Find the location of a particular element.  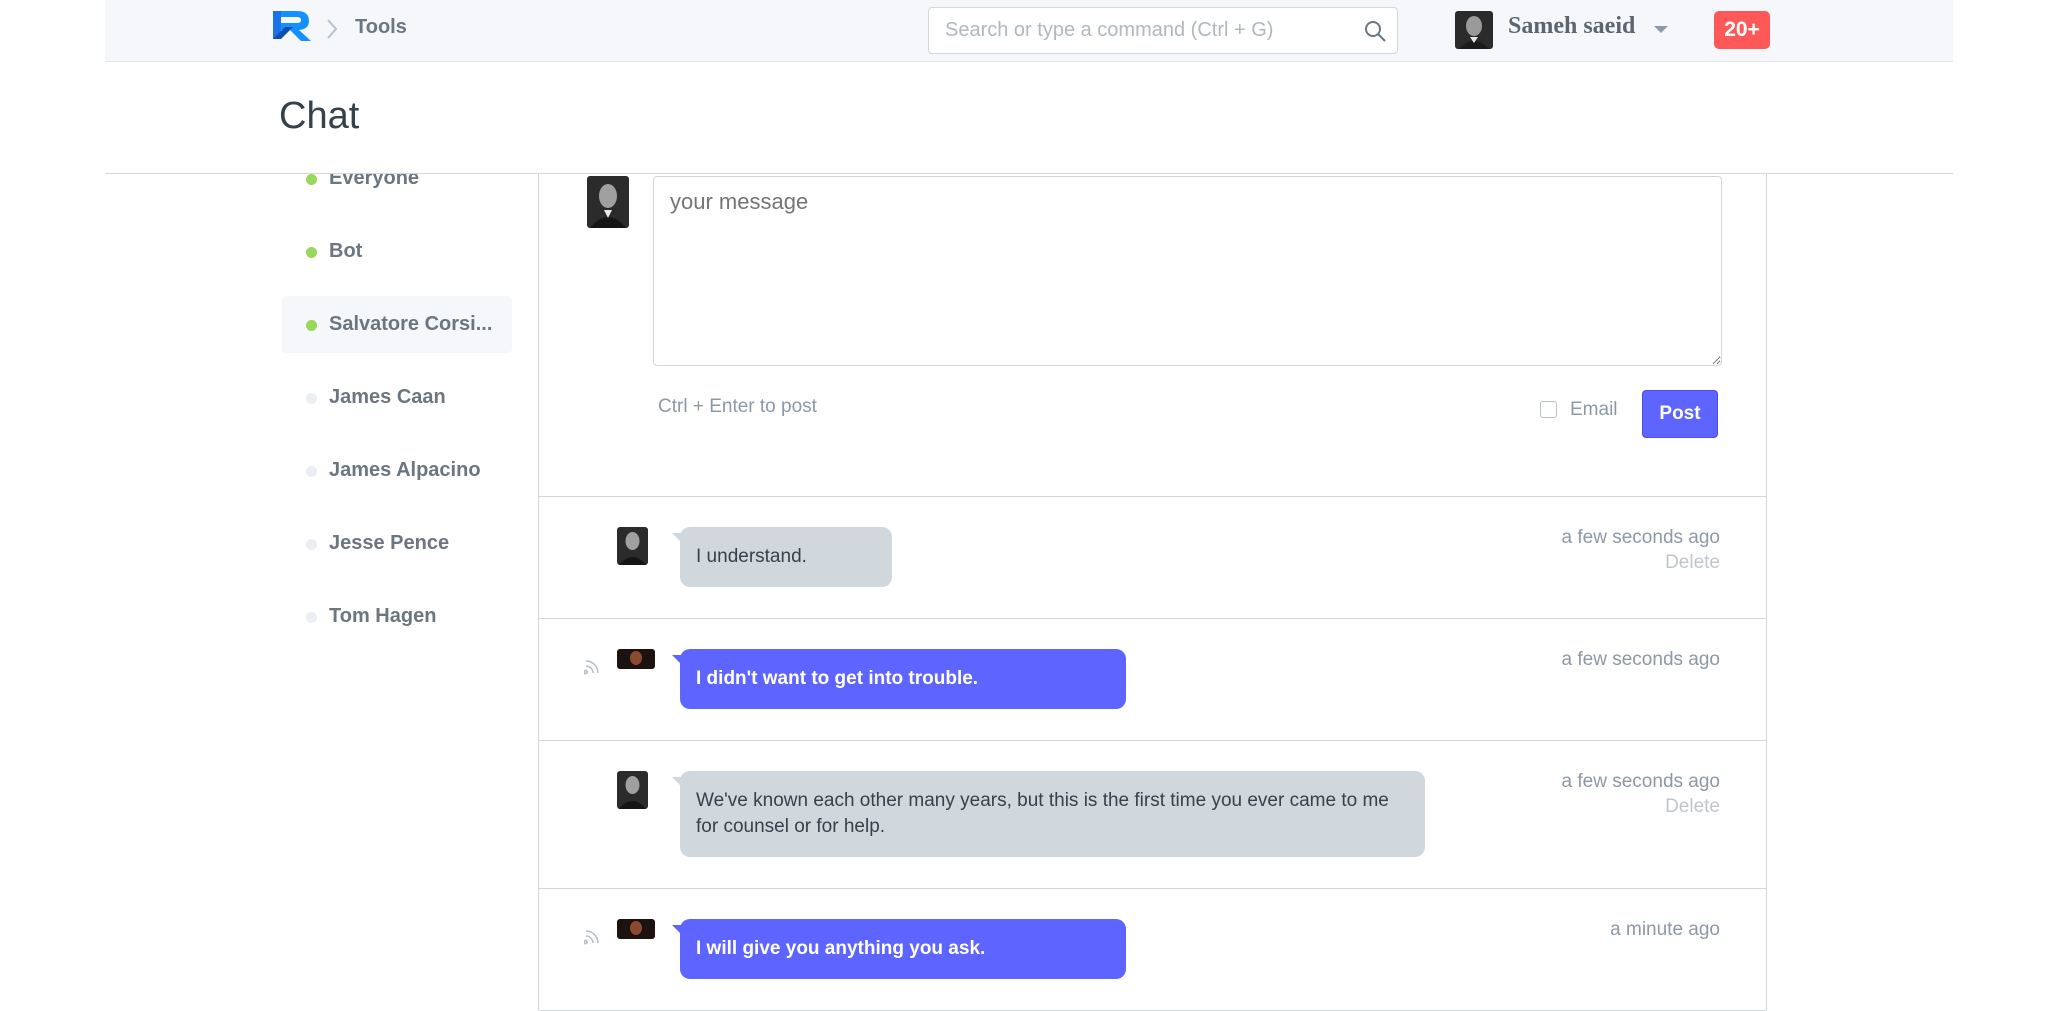

message-text: I understand. is located at coordinates (751, 556).